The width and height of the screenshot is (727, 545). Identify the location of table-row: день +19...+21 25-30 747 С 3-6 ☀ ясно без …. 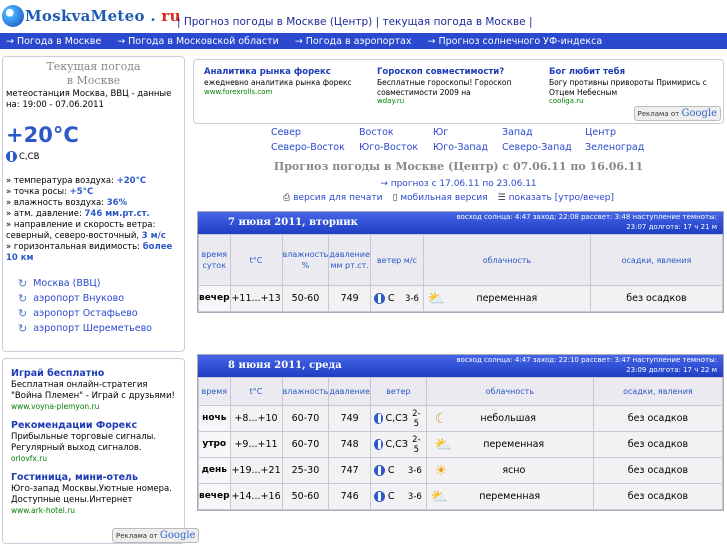
(461, 470).